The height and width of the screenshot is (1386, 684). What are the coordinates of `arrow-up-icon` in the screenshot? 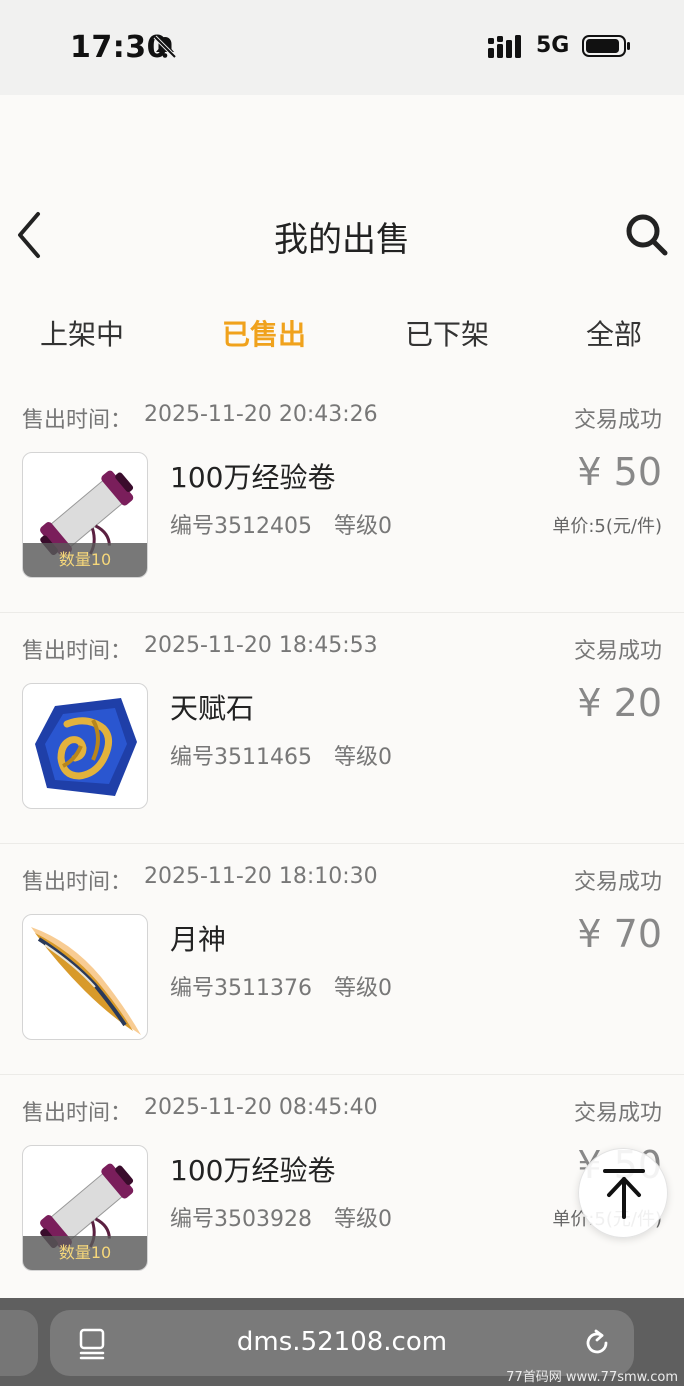 It's located at (624, 1194).